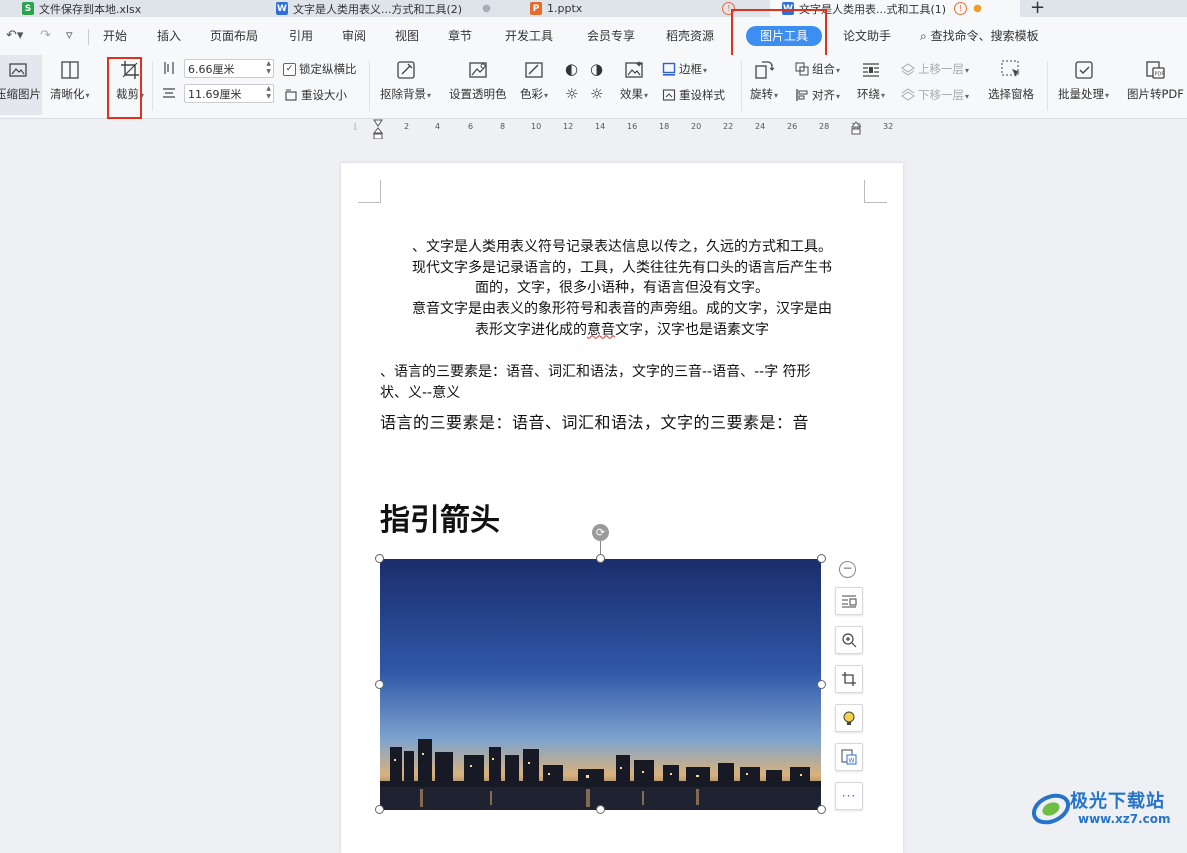 Image resolution: width=1187 pixels, height=853 pixels. I want to click on batch-process-button: 批量处理, so click(1083, 81).